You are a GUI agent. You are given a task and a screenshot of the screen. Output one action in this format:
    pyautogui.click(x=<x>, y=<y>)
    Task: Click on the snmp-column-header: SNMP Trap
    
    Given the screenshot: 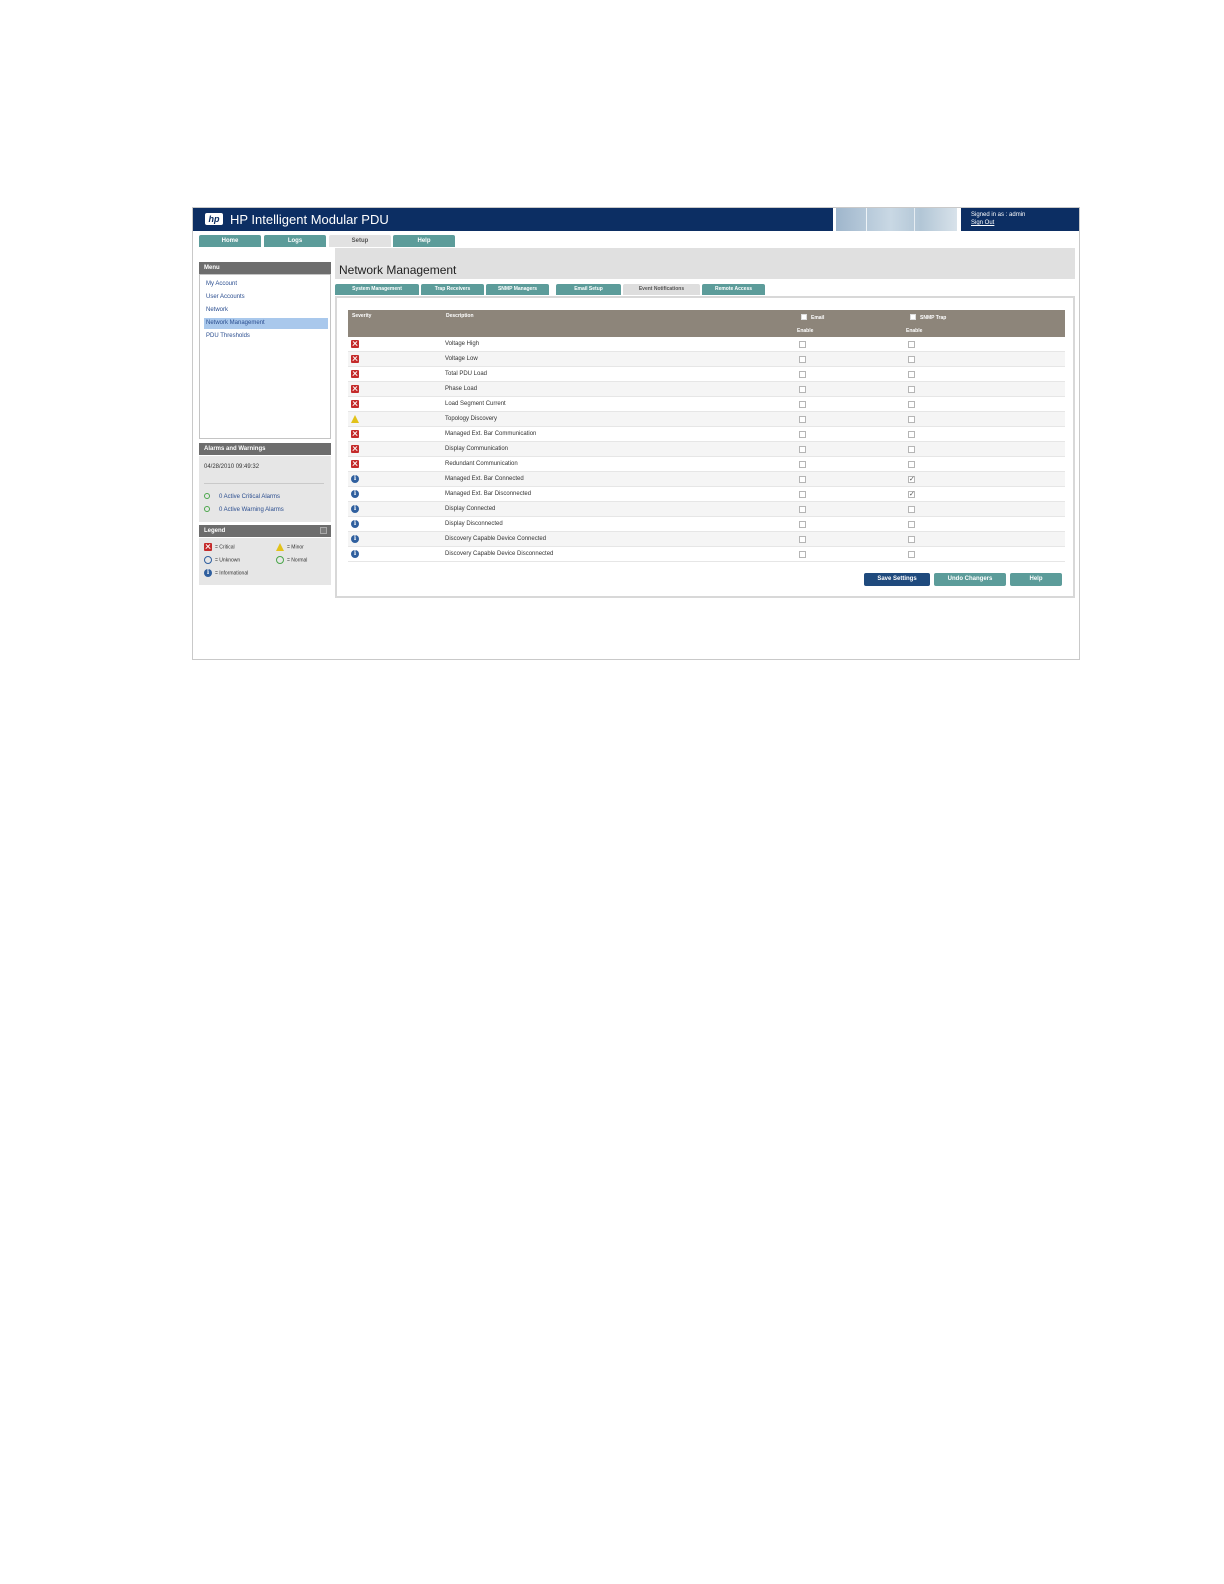 What is the action you would take?
    pyautogui.click(x=933, y=318)
    